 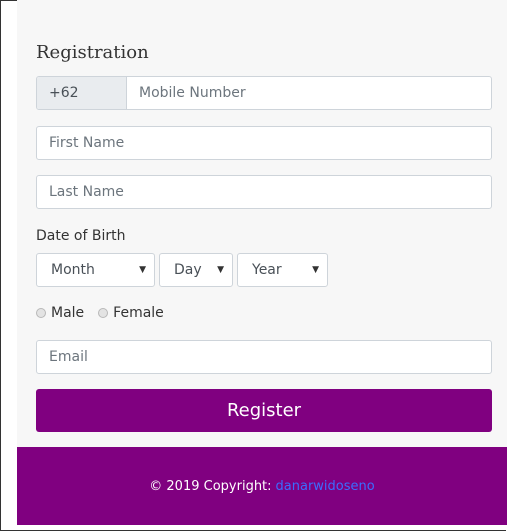 I want to click on year-select: Year ▼, so click(x=282, y=270).